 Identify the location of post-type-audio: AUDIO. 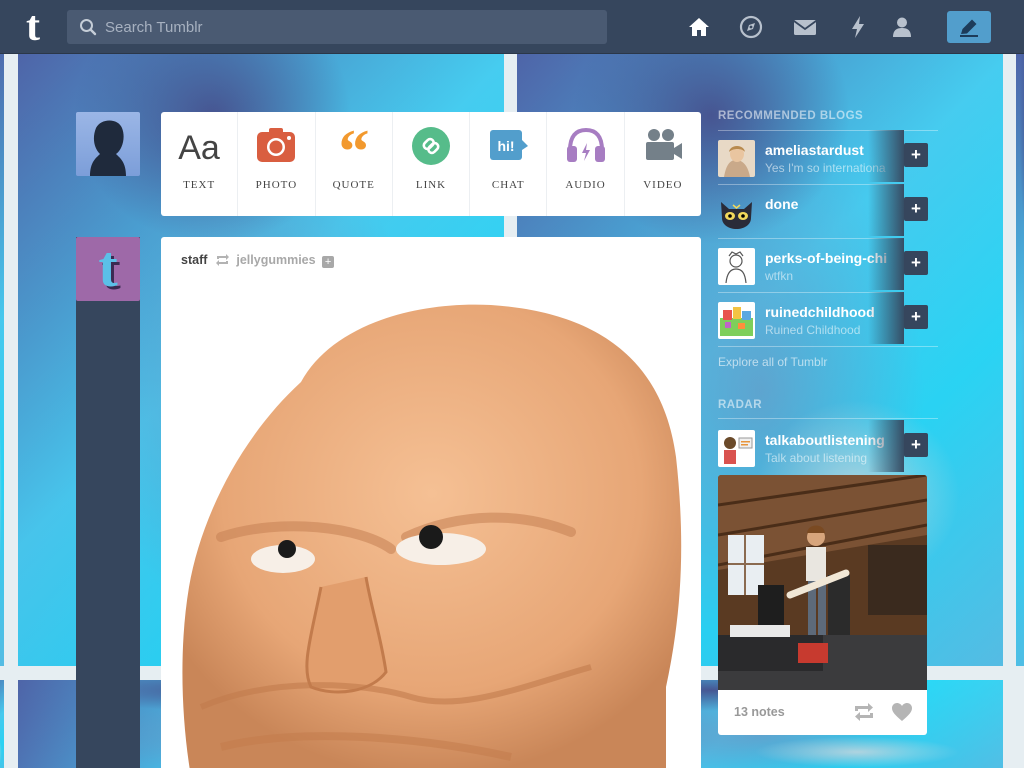
(586, 164).